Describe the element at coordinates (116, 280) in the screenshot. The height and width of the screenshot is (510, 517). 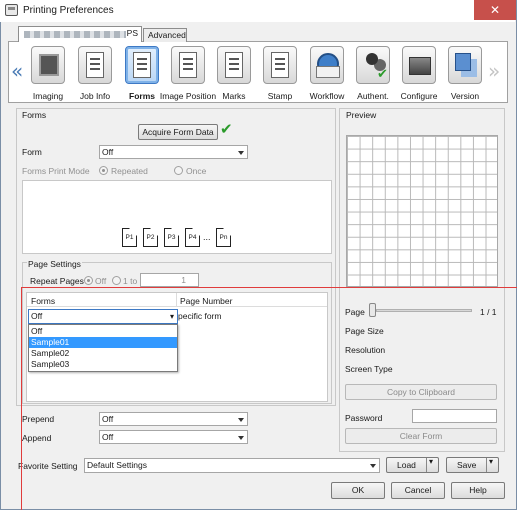
I see `radio-repeat-range` at that location.